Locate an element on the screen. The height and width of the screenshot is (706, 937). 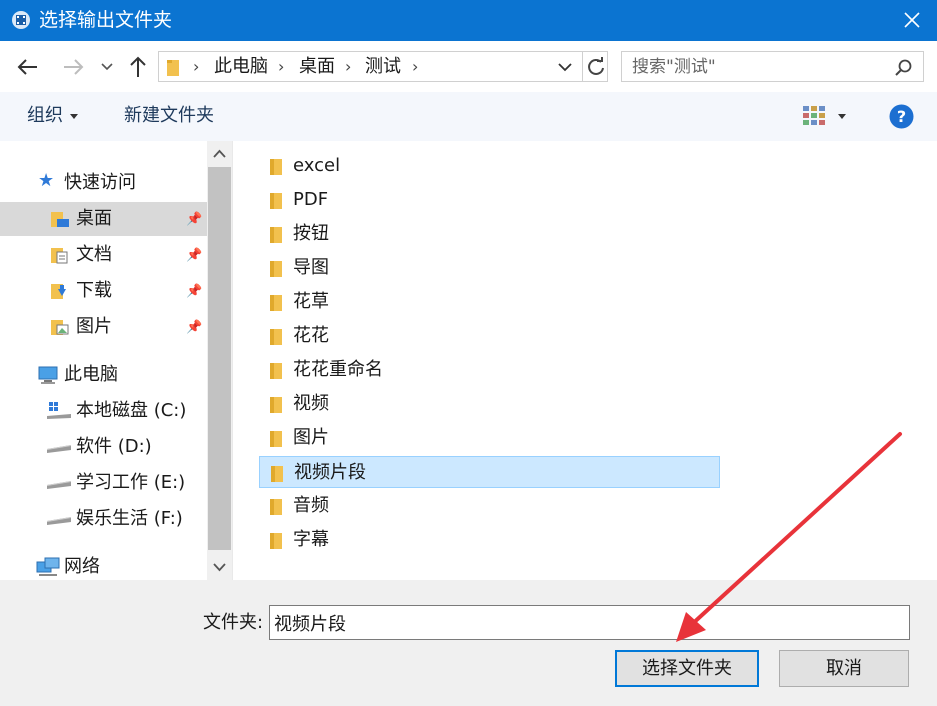
nav-drive-e: 学习工作 (E:) is located at coordinates (103, 483).